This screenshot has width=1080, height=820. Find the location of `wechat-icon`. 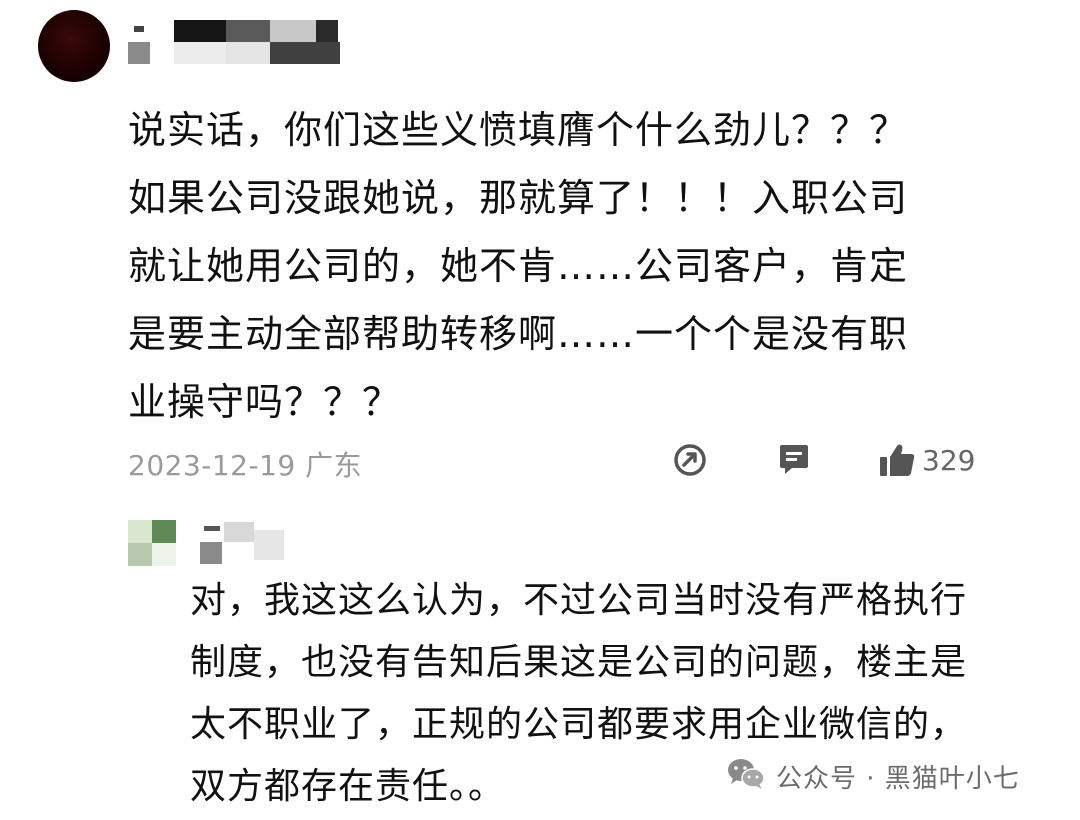

wechat-icon is located at coordinates (746, 776).